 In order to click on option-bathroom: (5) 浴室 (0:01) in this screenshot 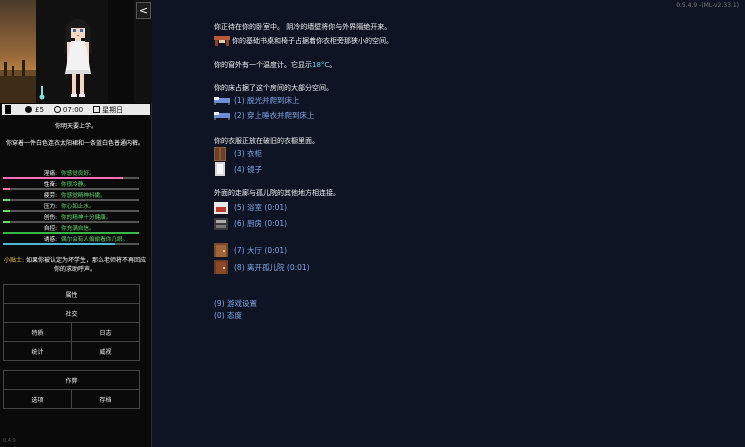, I will do `click(260, 207)`.